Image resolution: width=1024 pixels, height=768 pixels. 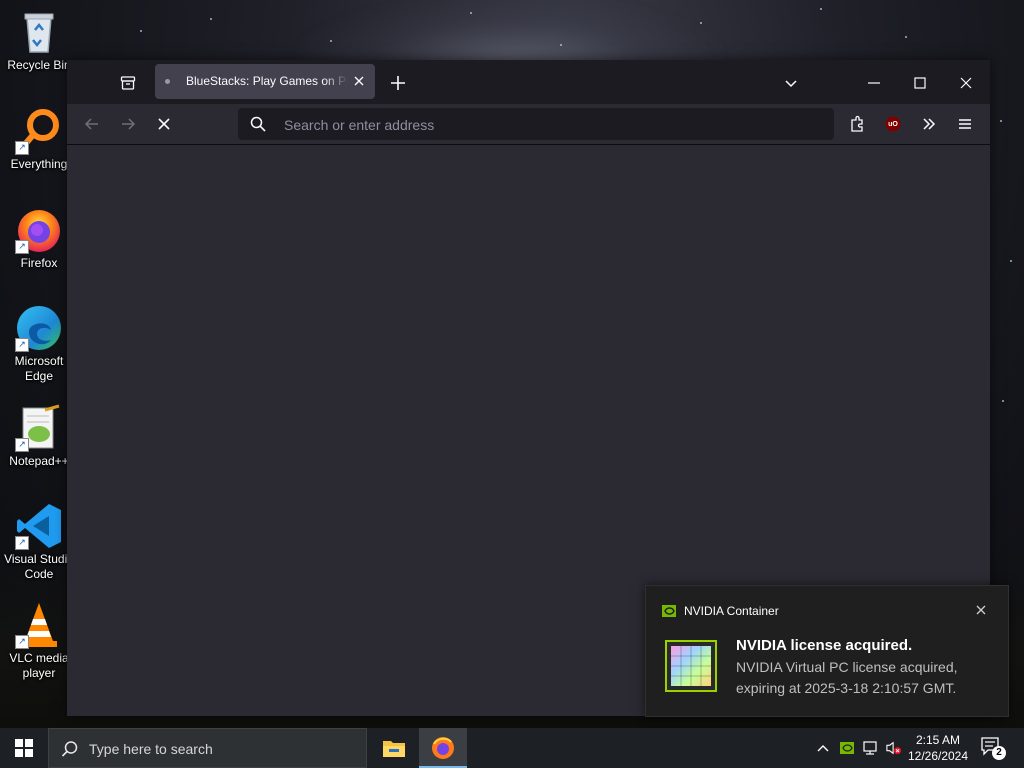 I want to click on notification-app-name: NVIDIA Container, so click(x=731, y=611).